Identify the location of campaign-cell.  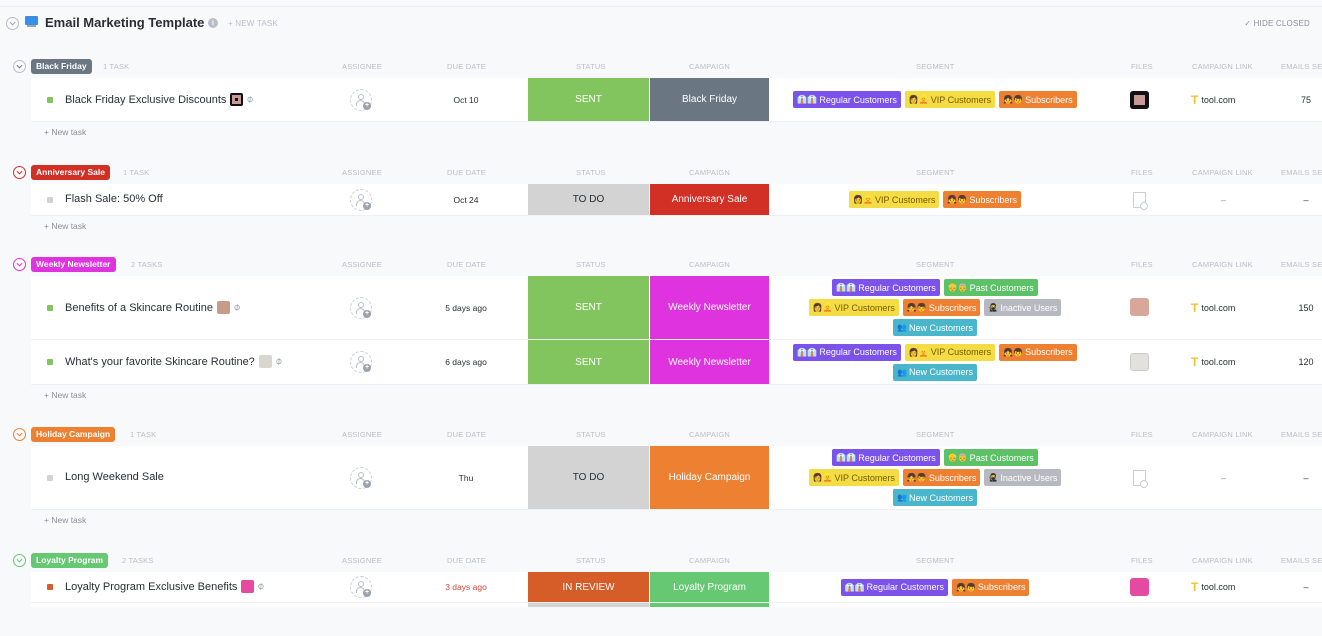
(709, 605).